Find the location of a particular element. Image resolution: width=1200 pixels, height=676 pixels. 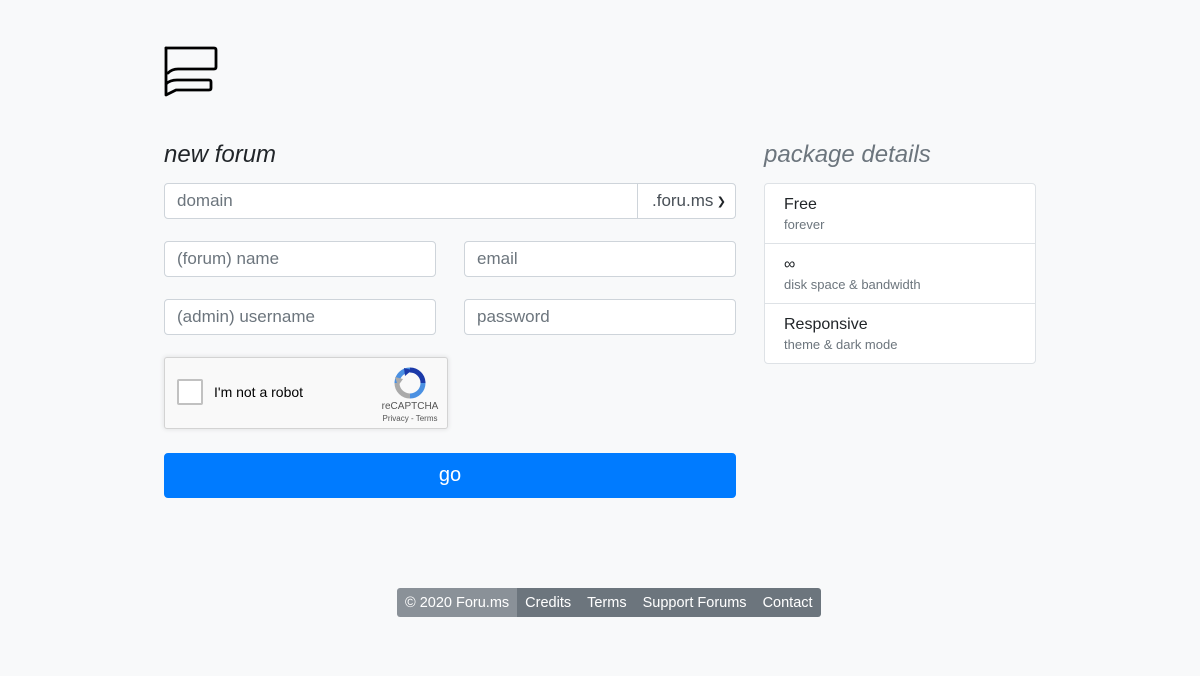

recaptcha-checkbox is located at coordinates (190, 392).